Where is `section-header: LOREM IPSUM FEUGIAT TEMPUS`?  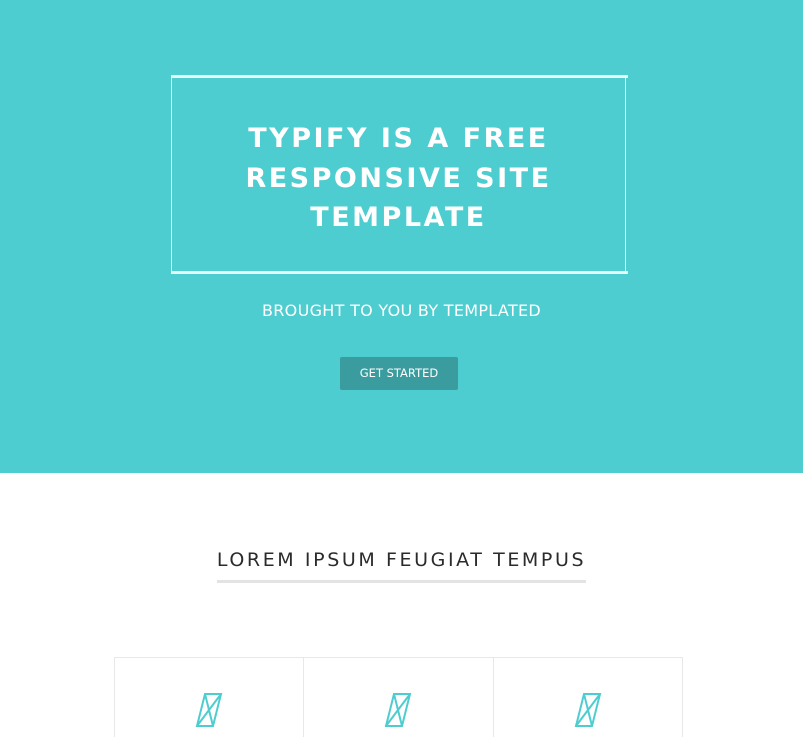
section-header: LOREM IPSUM FEUGIAT TEMPUS is located at coordinates (401, 566).